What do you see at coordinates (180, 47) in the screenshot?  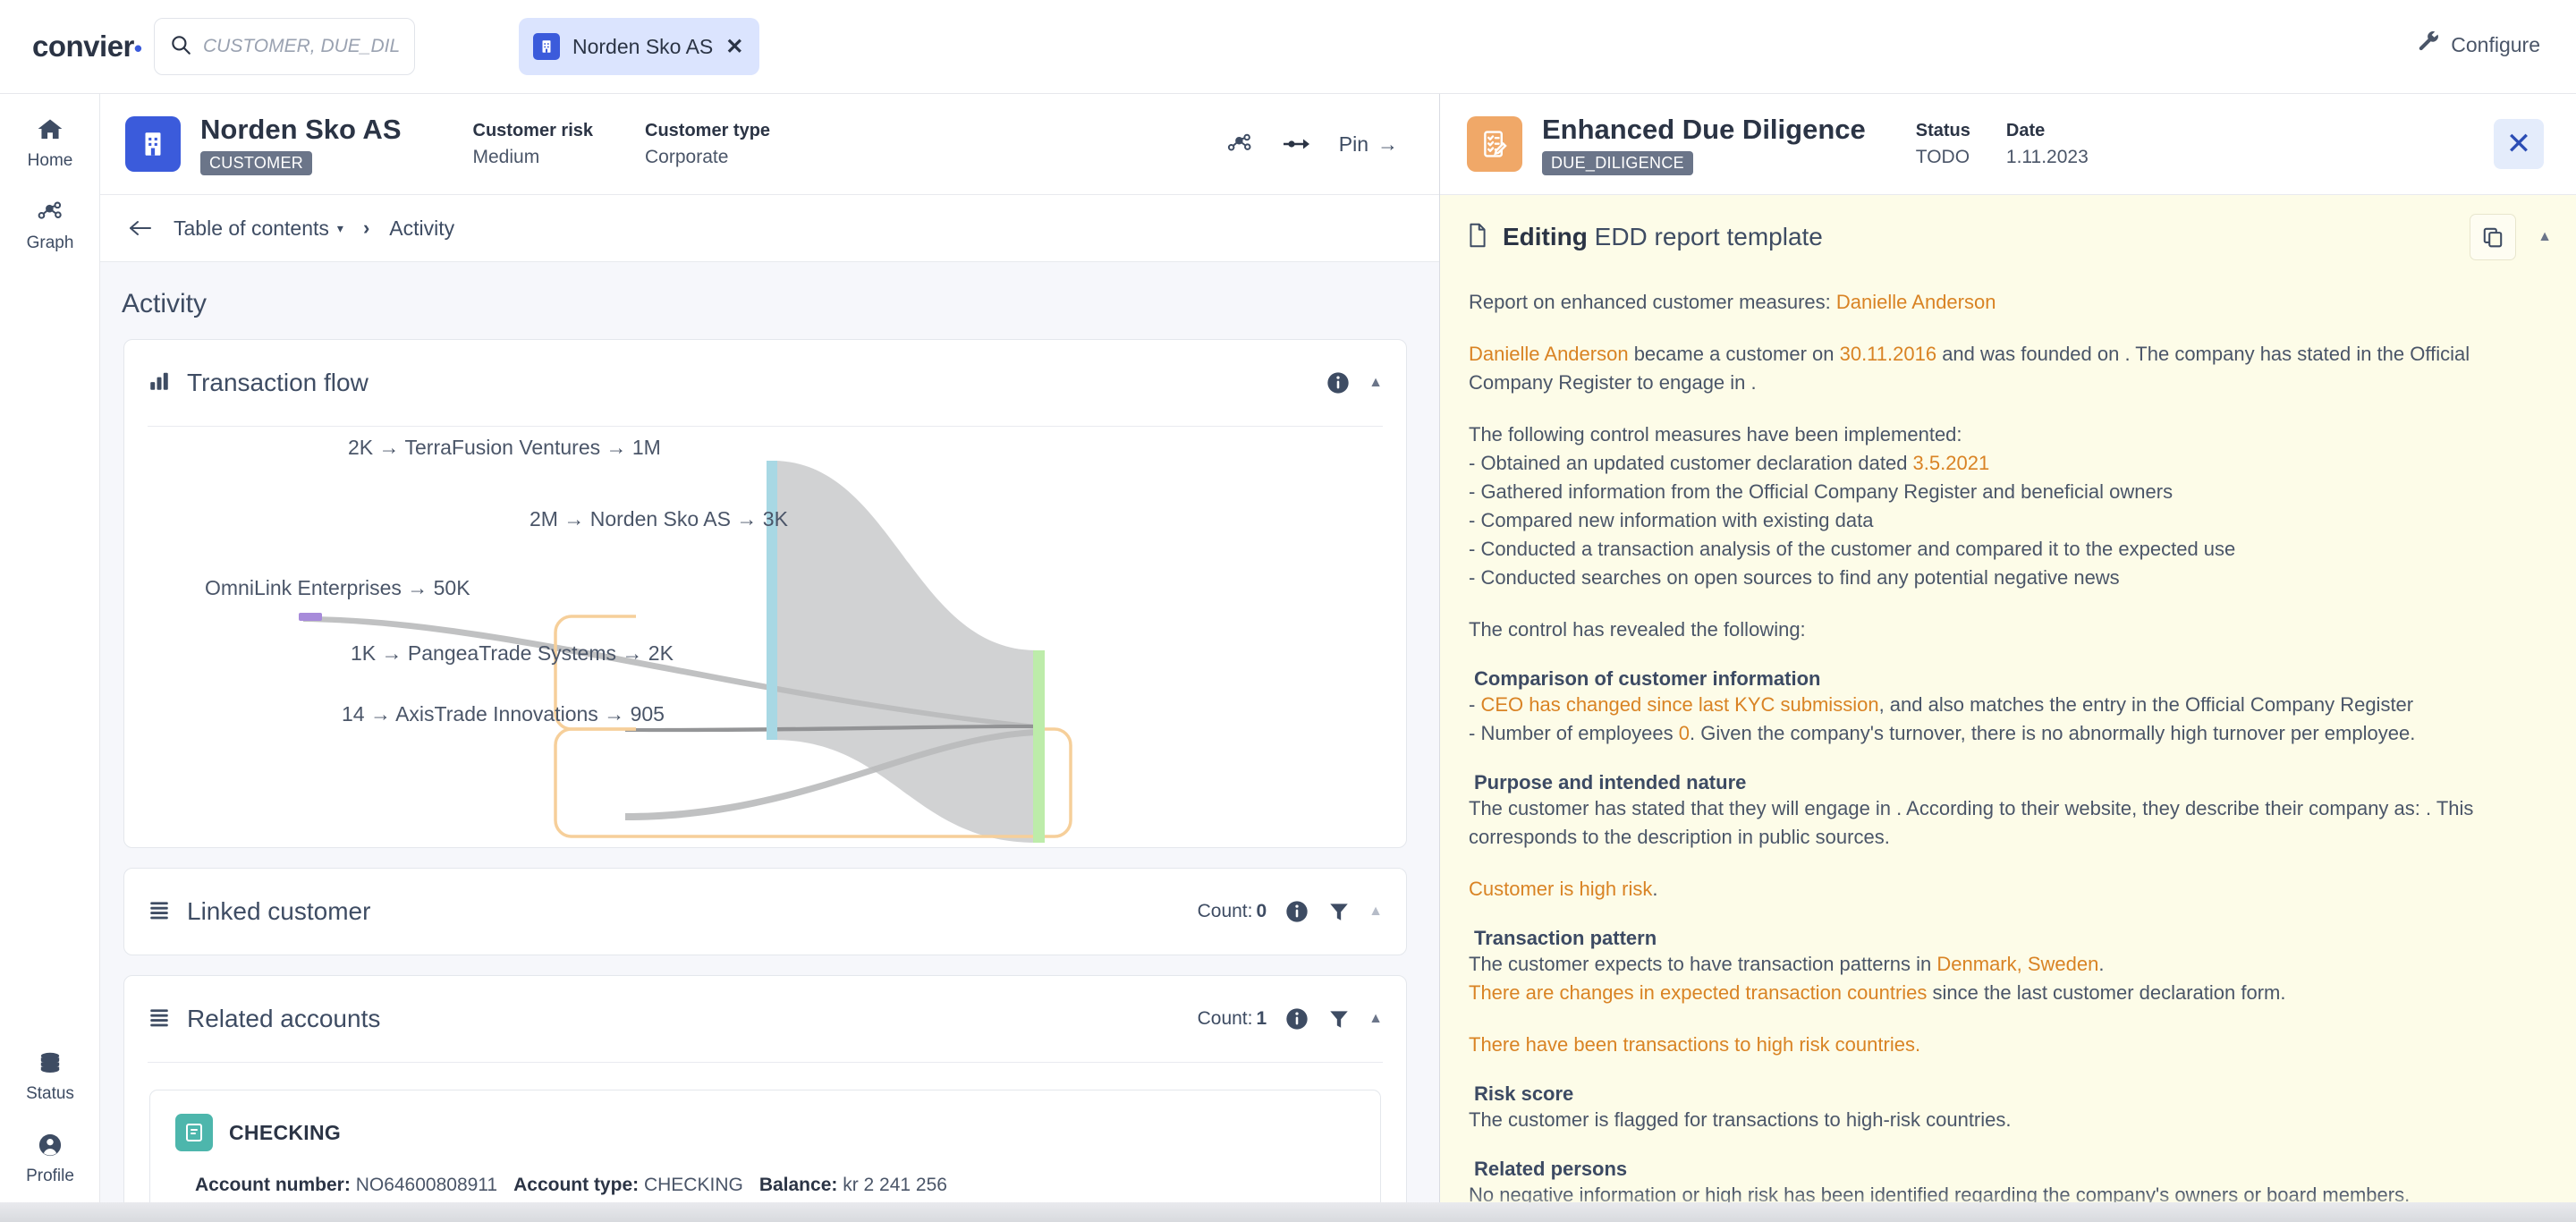 I see `search-icon` at bounding box center [180, 47].